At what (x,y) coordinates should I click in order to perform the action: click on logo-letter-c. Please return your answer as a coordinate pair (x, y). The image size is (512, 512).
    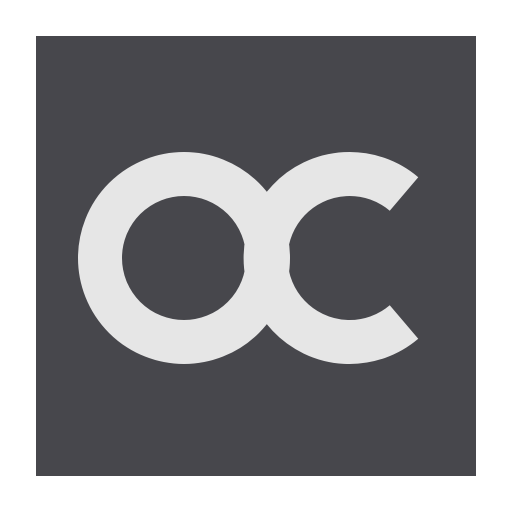
    Looking at the image, I should click on (331, 258).